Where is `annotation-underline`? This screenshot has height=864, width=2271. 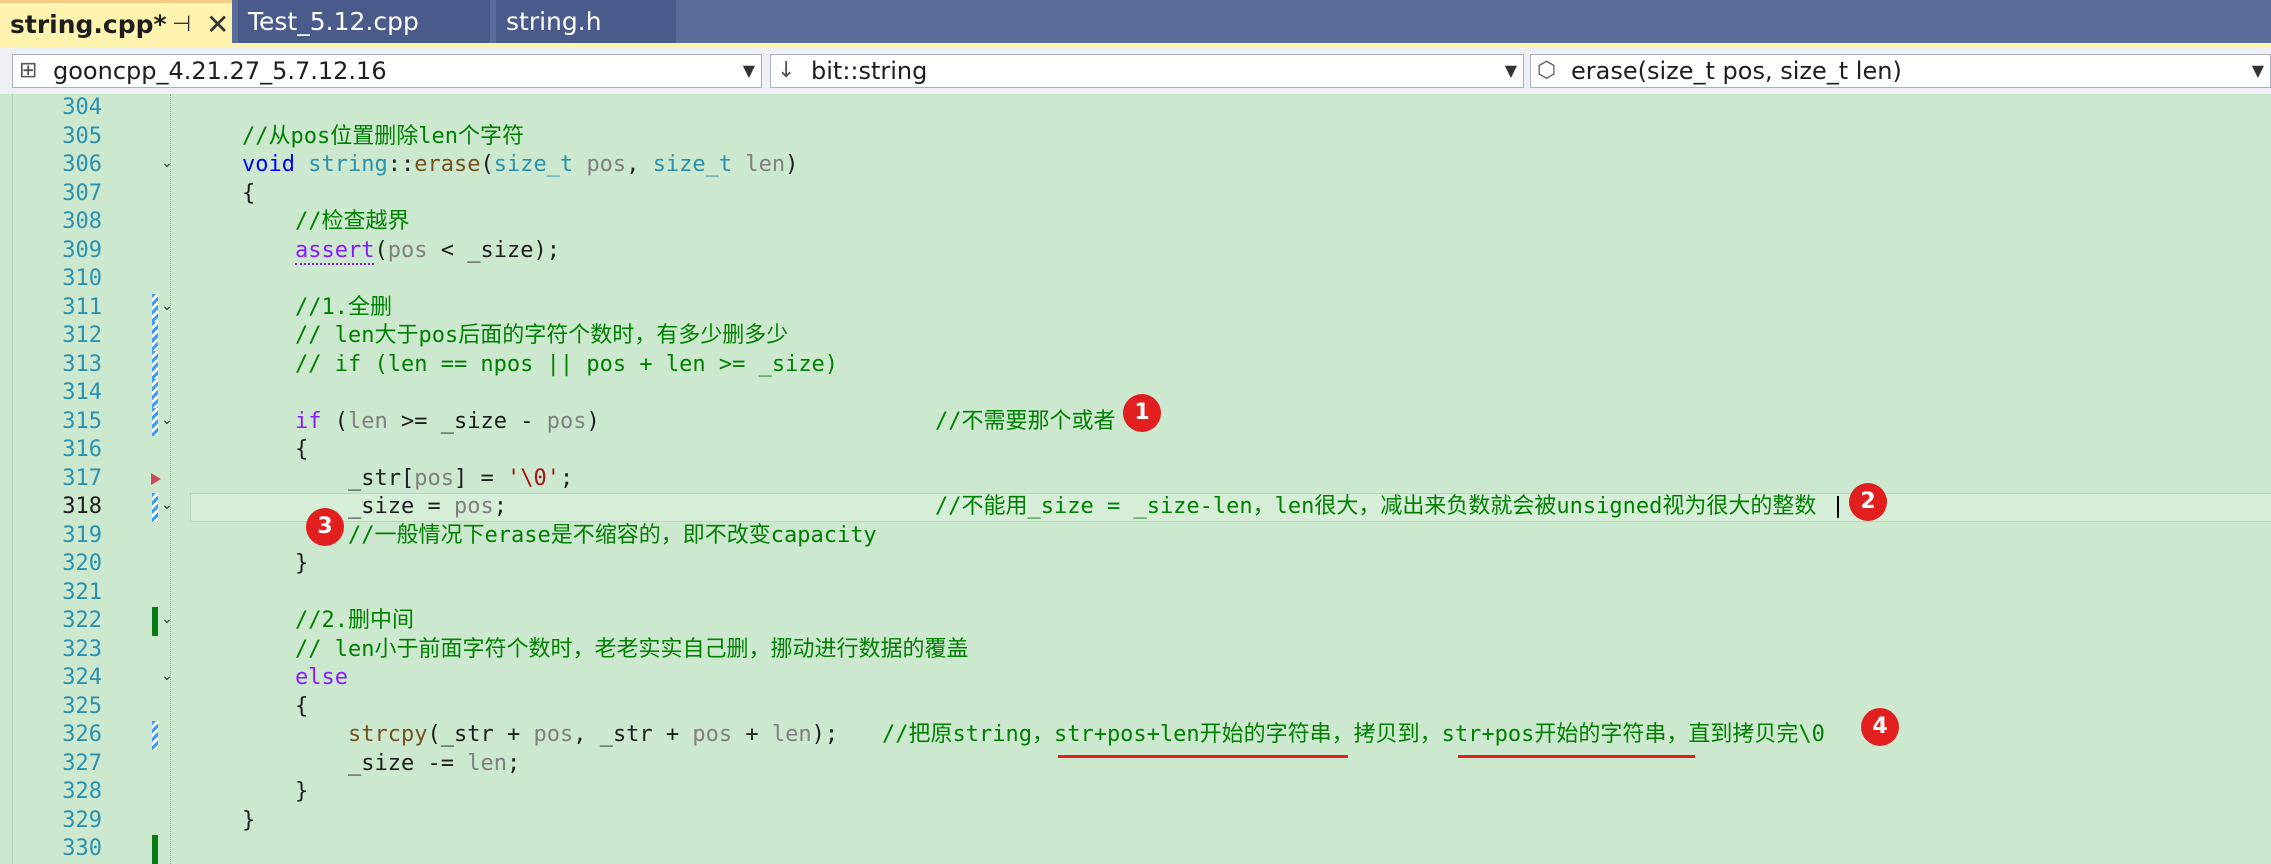 annotation-underline is located at coordinates (1576, 756).